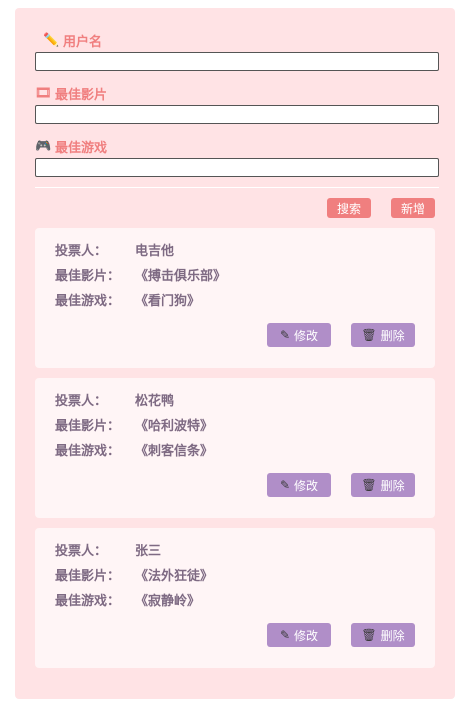  What do you see at coordinates (148, 551) in the screenshot?
I see `voter-value: 张三` at bounding box center [148, 551].